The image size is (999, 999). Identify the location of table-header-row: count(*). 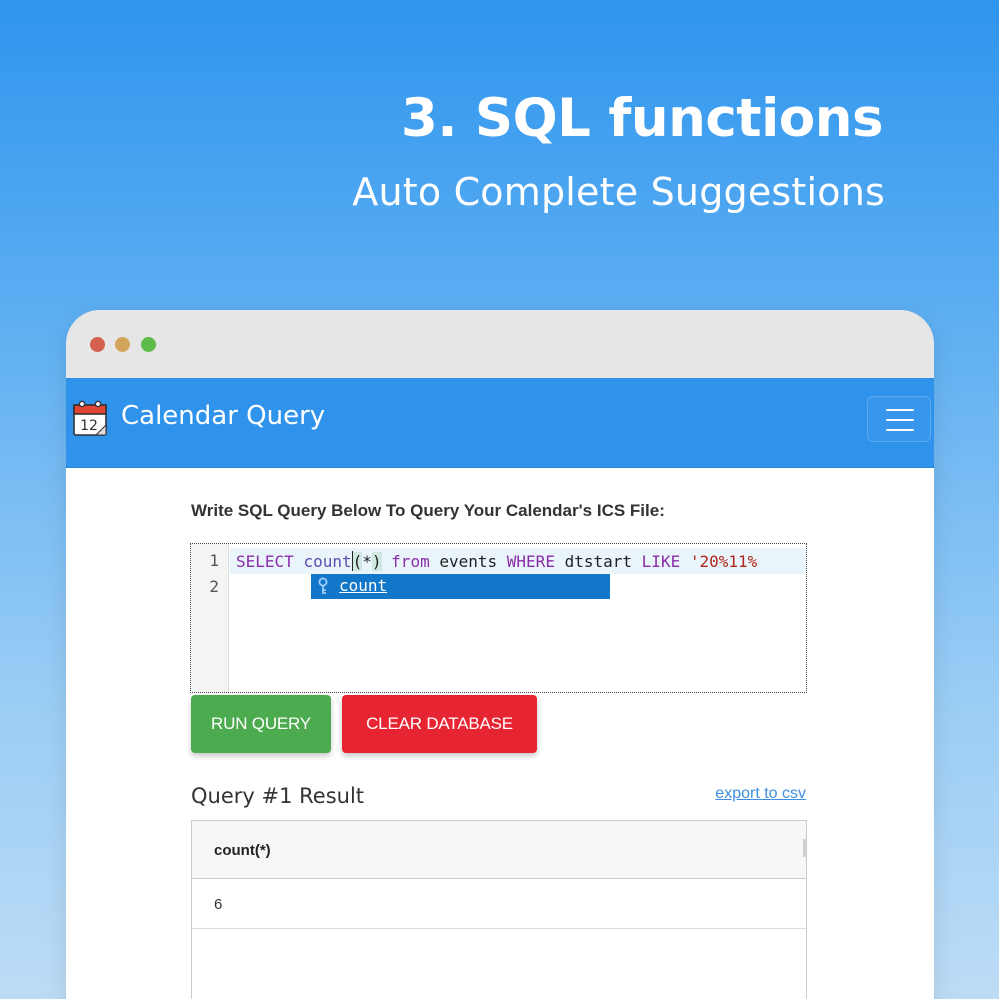
(499, 850).